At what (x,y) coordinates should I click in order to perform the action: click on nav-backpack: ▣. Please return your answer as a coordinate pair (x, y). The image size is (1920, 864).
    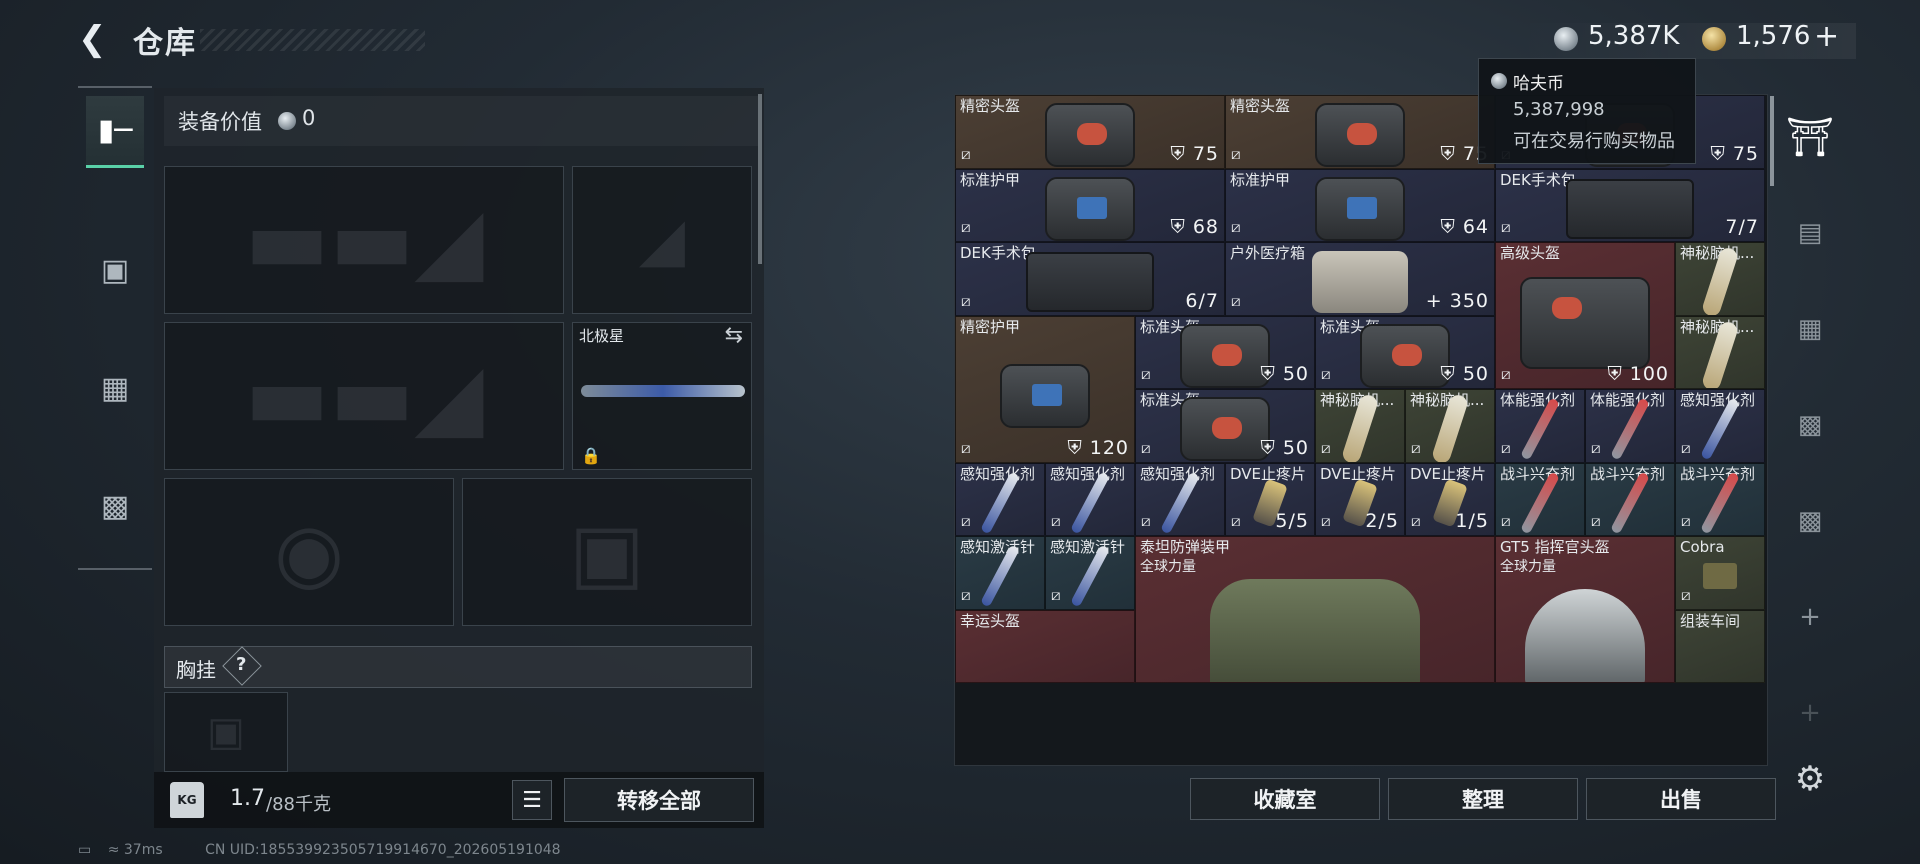
    Looking at the image, I should click on (115, 270).